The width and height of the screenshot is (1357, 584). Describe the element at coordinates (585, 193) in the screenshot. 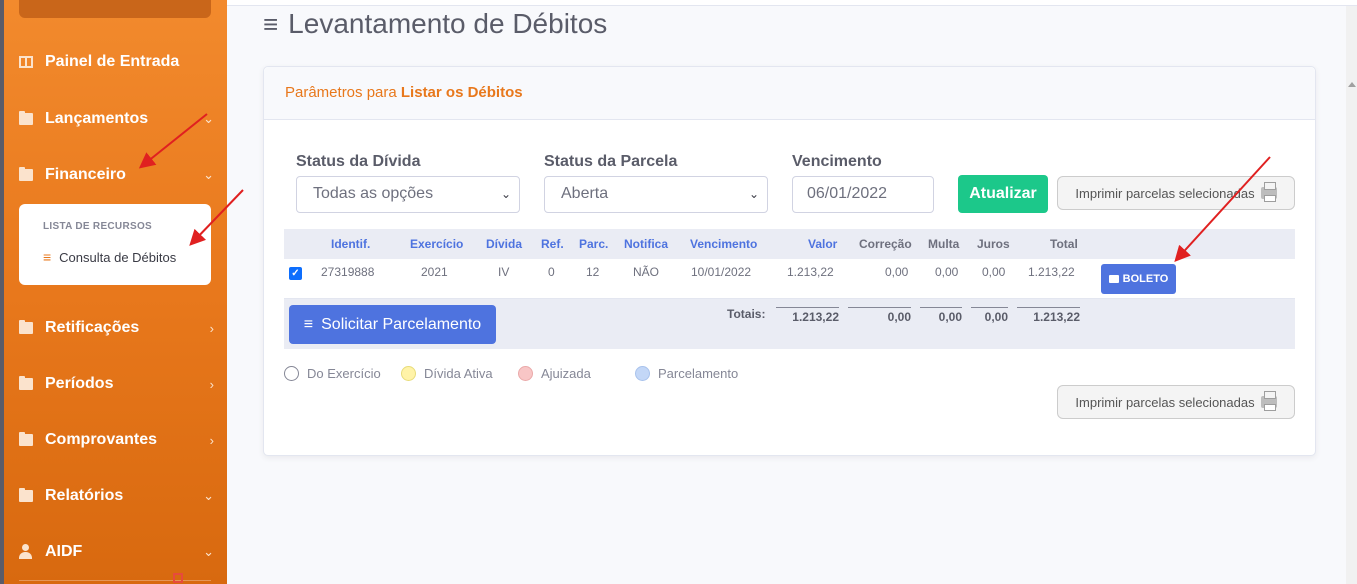

I see `select-value: Aberta` at that location.